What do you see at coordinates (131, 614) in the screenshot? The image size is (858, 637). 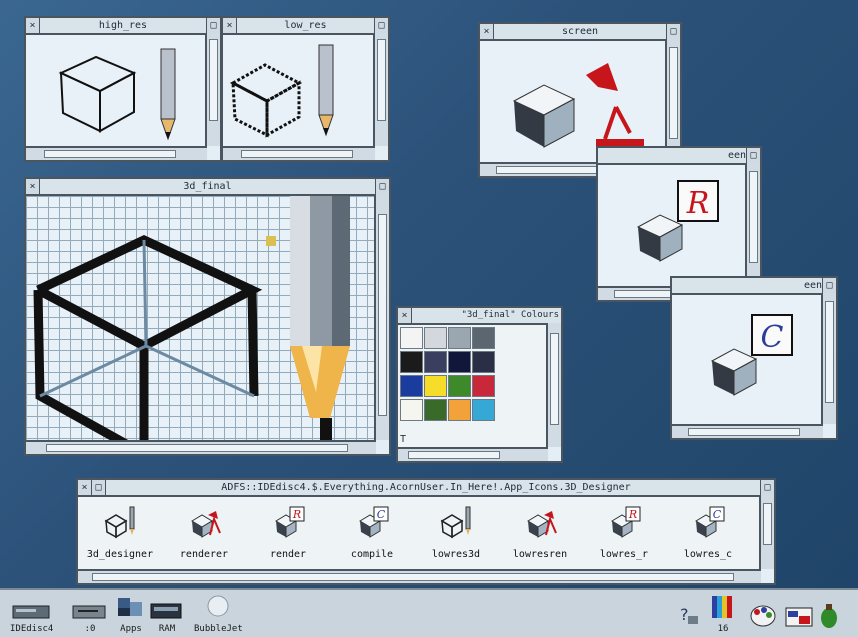 I see `iconbar-item: Apps` at bounding box center [131, 614].